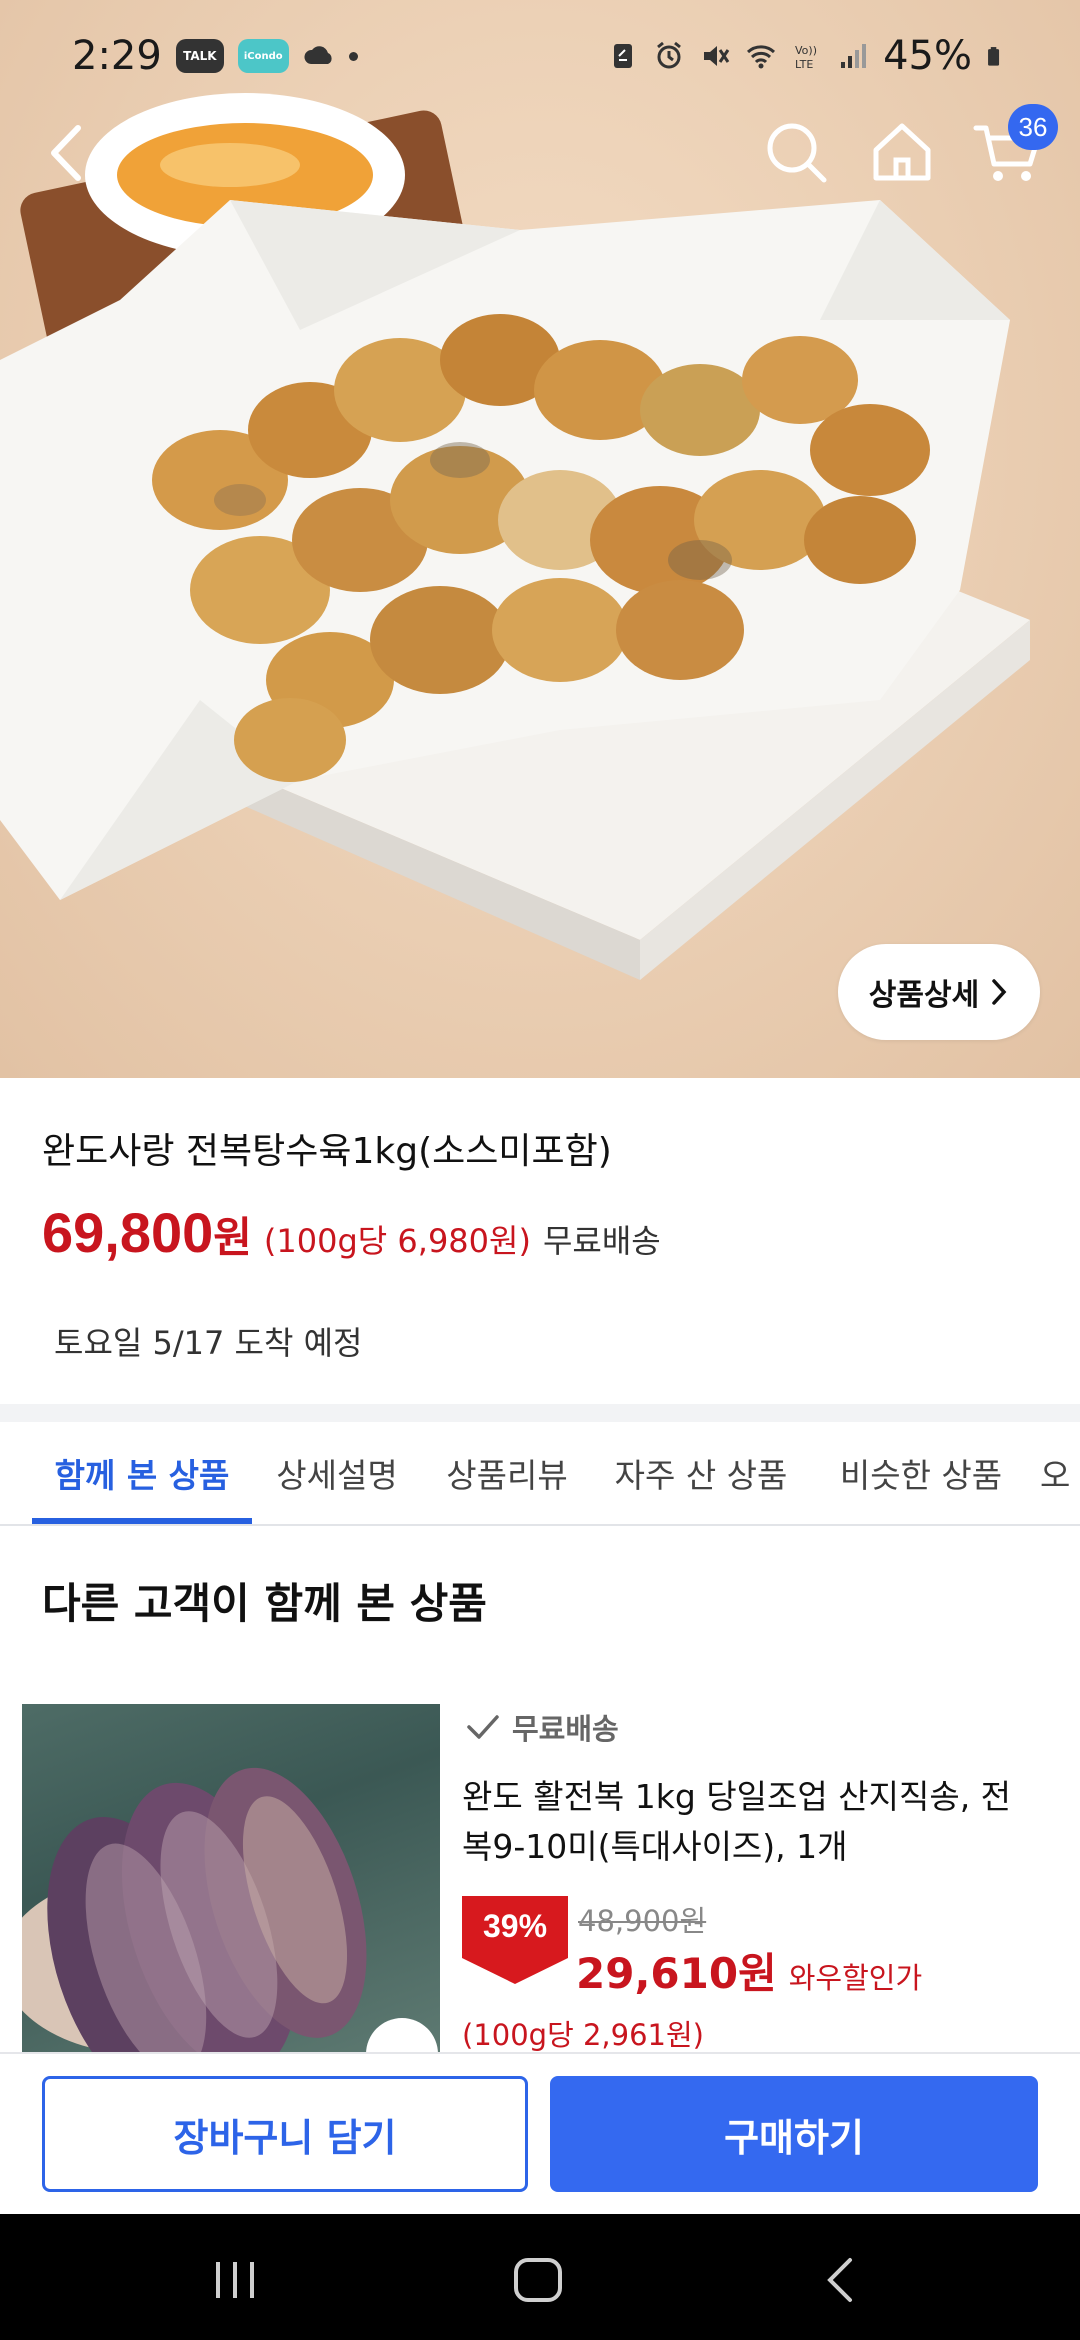 Image resolution: width=1080 pixels, height=2340 pixels. I want to click on product-price: 69,800원, so click(147, 1232).